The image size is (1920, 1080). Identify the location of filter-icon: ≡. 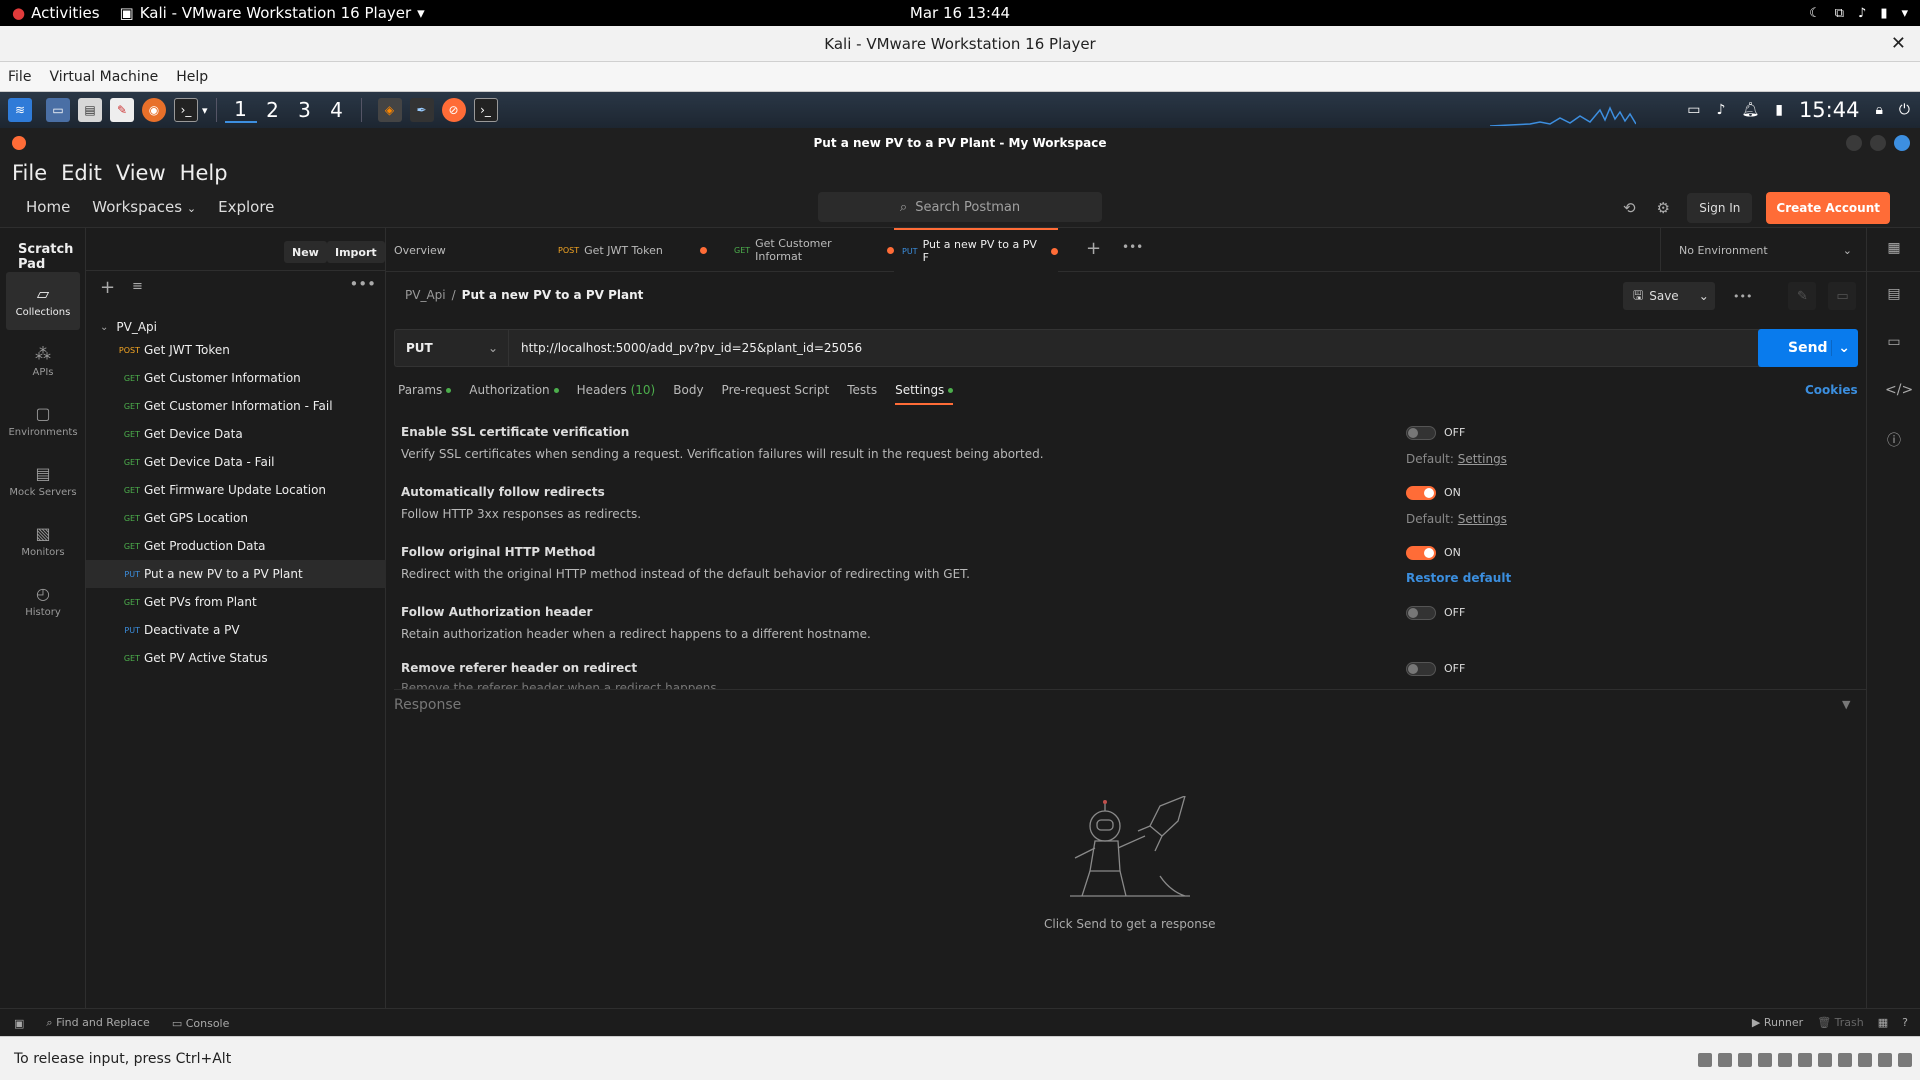
(140, 286).